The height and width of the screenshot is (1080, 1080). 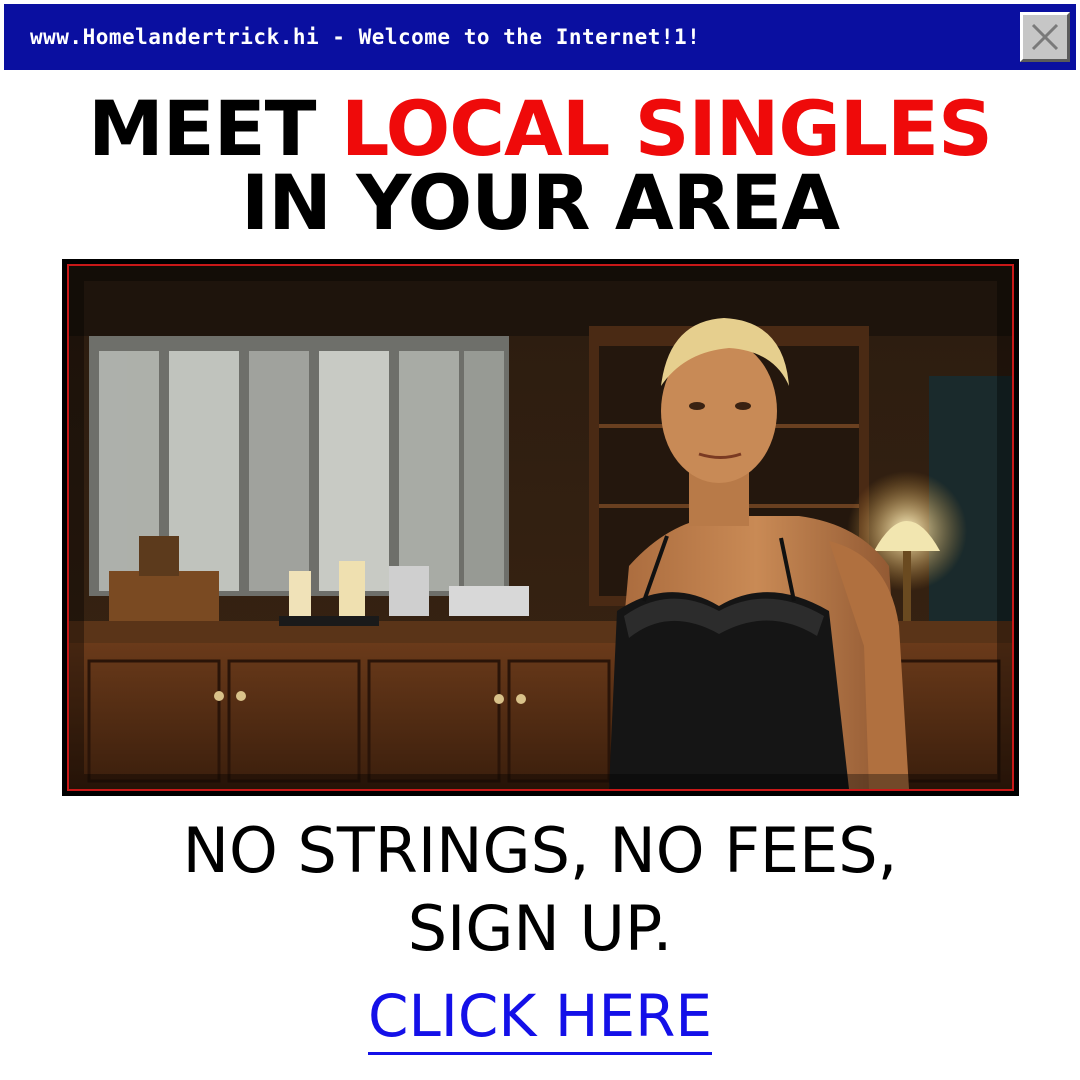 I want to click on headline: MEET LOCAL SINGLES IN YOUR AREA, so click(x=540, y=169).